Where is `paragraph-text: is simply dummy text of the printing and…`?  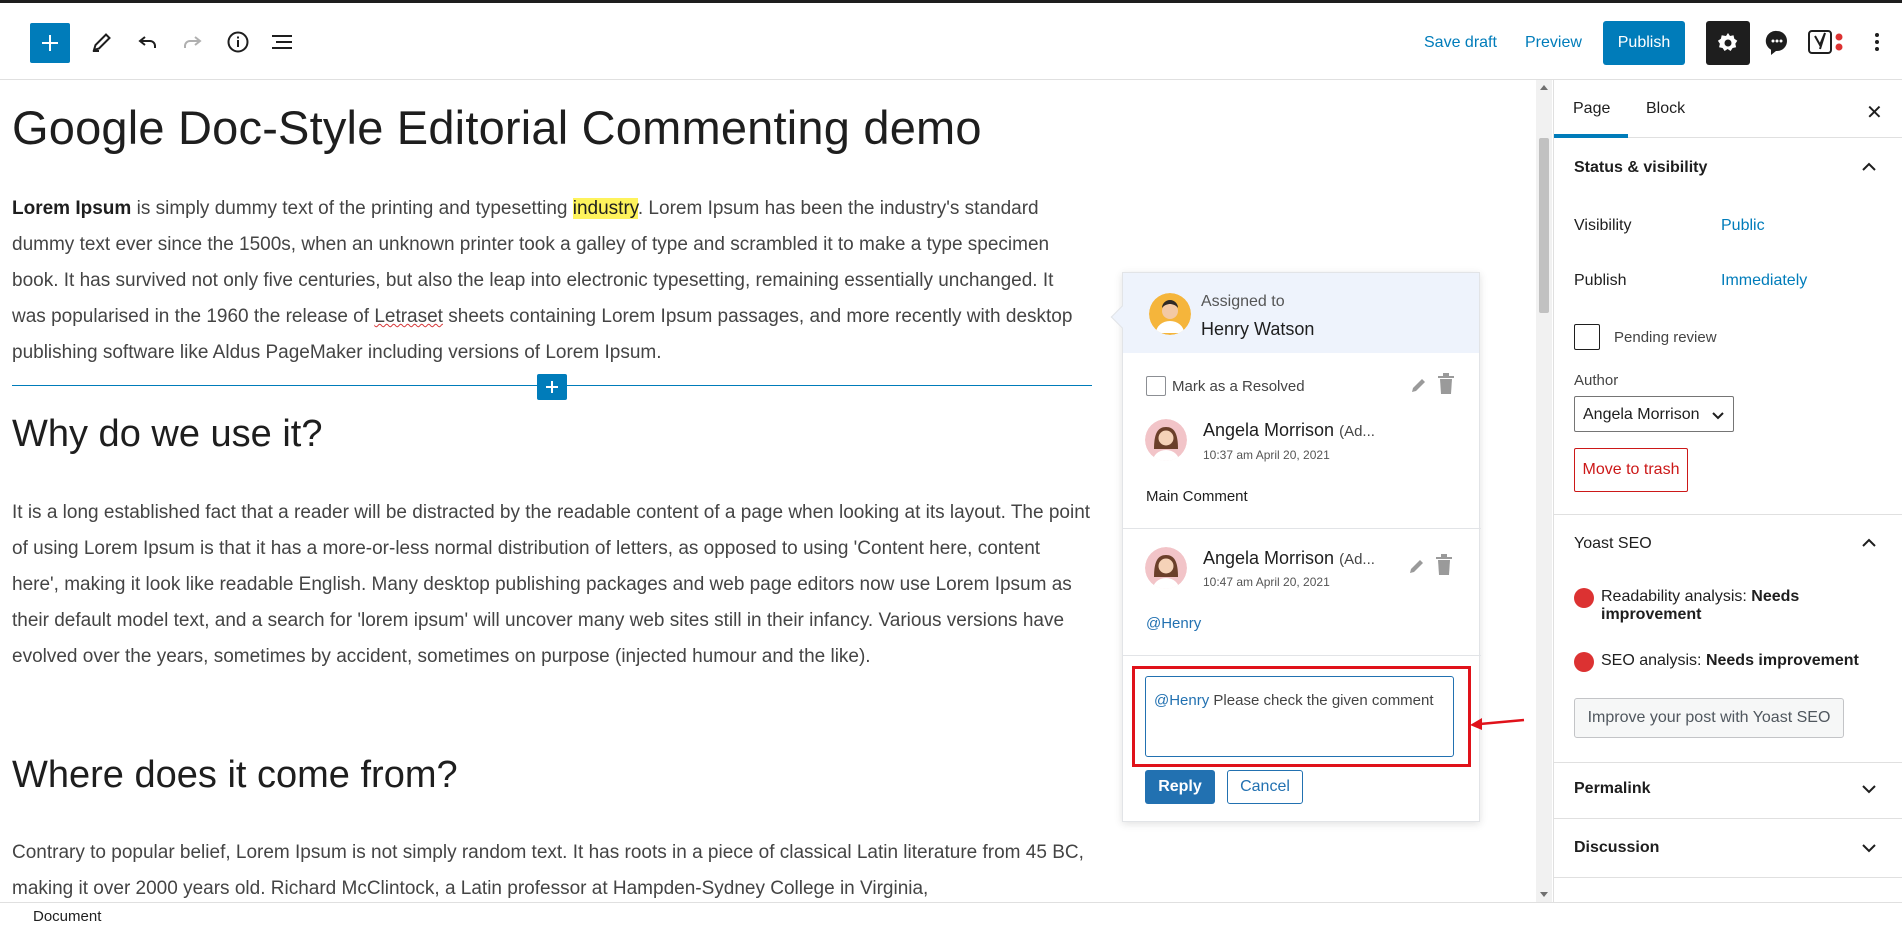
paragraph-text: is simply dummy text of the printing and… is located at coordinates (352, 208).